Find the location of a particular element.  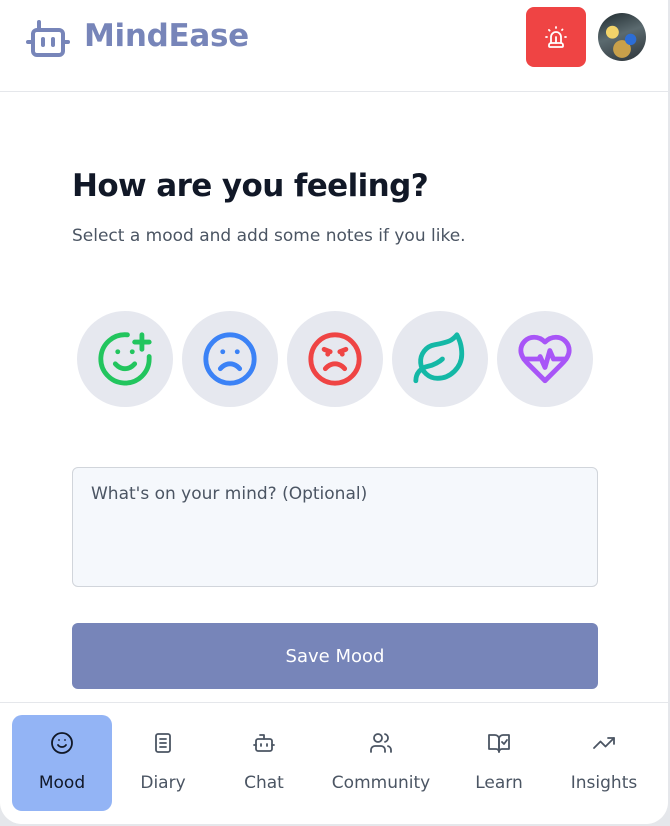

nav-label: Insights is located at coordinates (604, 783).